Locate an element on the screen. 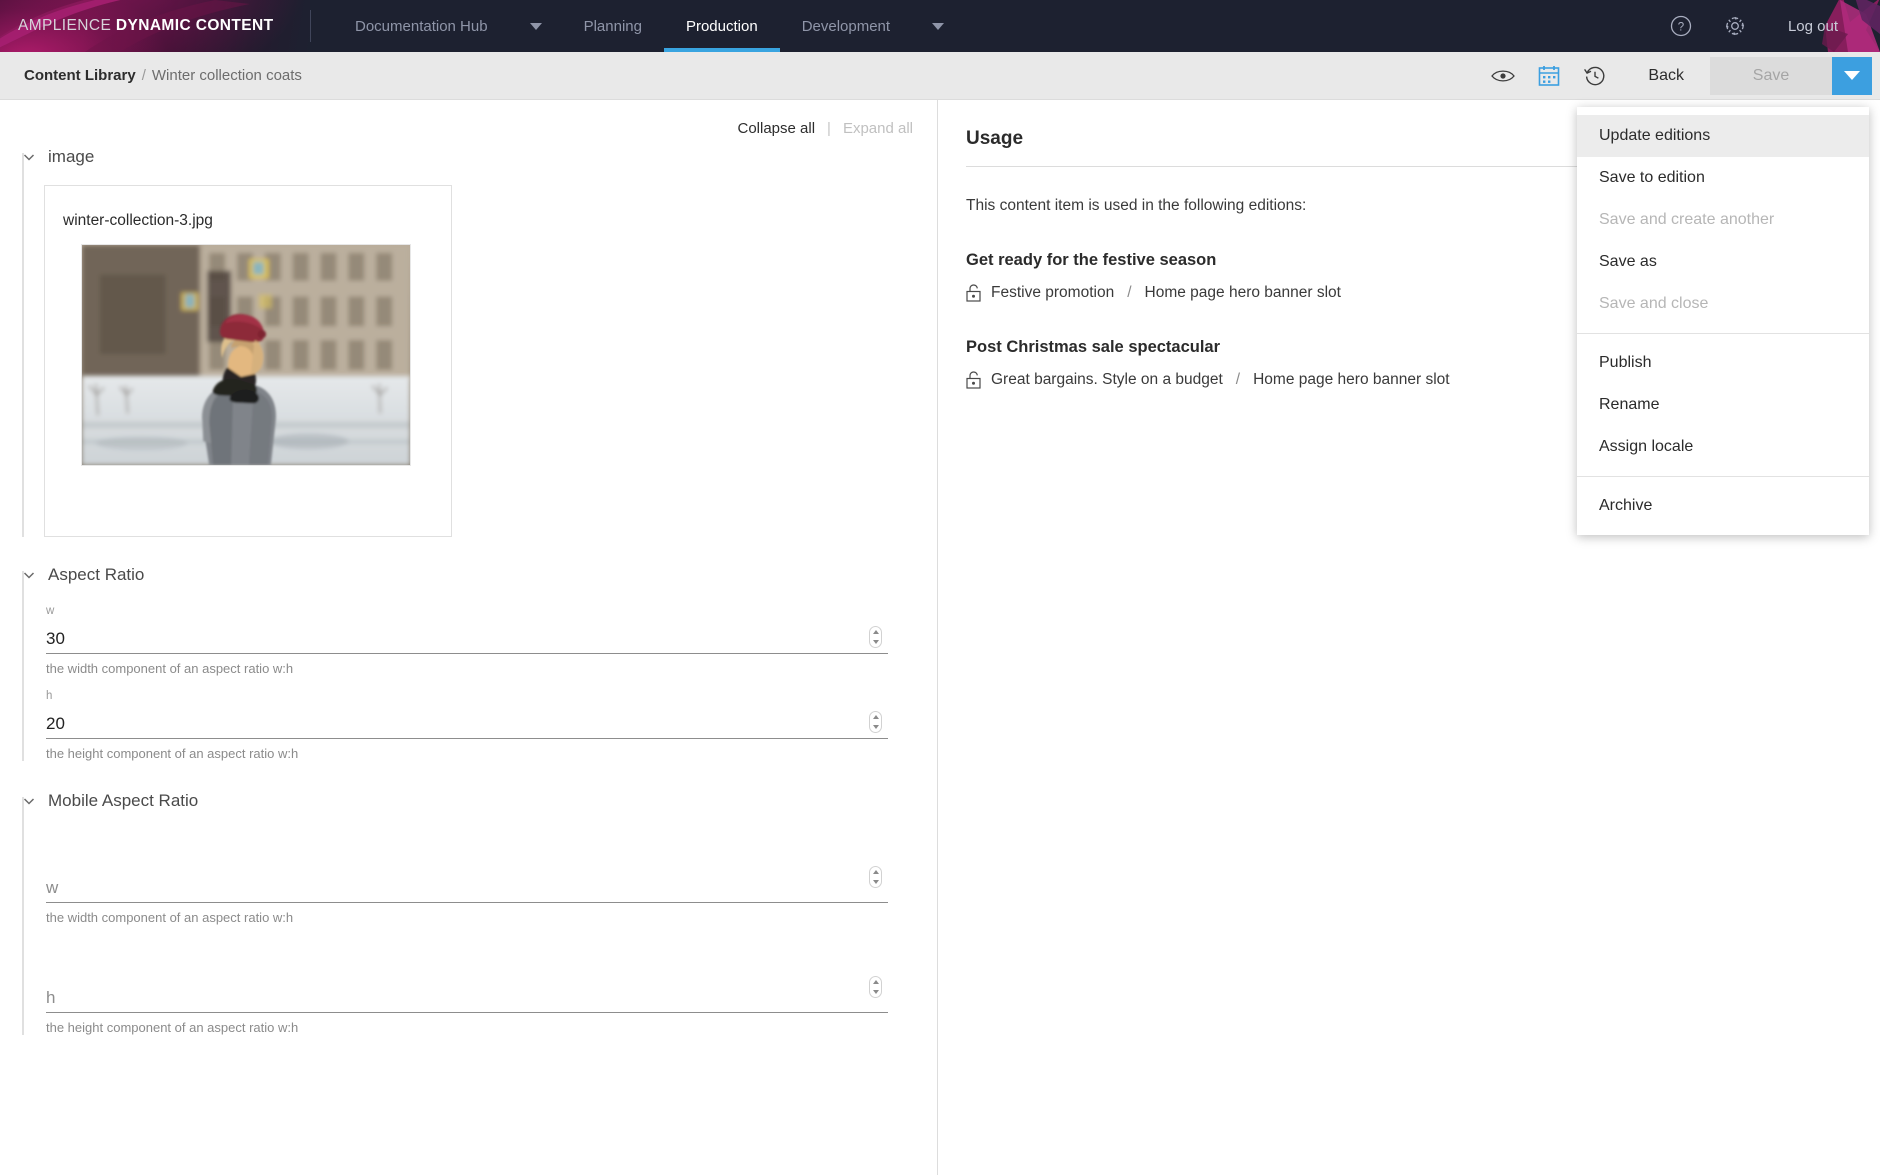 The image size is (1880, 1175). logout-button: Log out is located at coordinates (1808, 26).